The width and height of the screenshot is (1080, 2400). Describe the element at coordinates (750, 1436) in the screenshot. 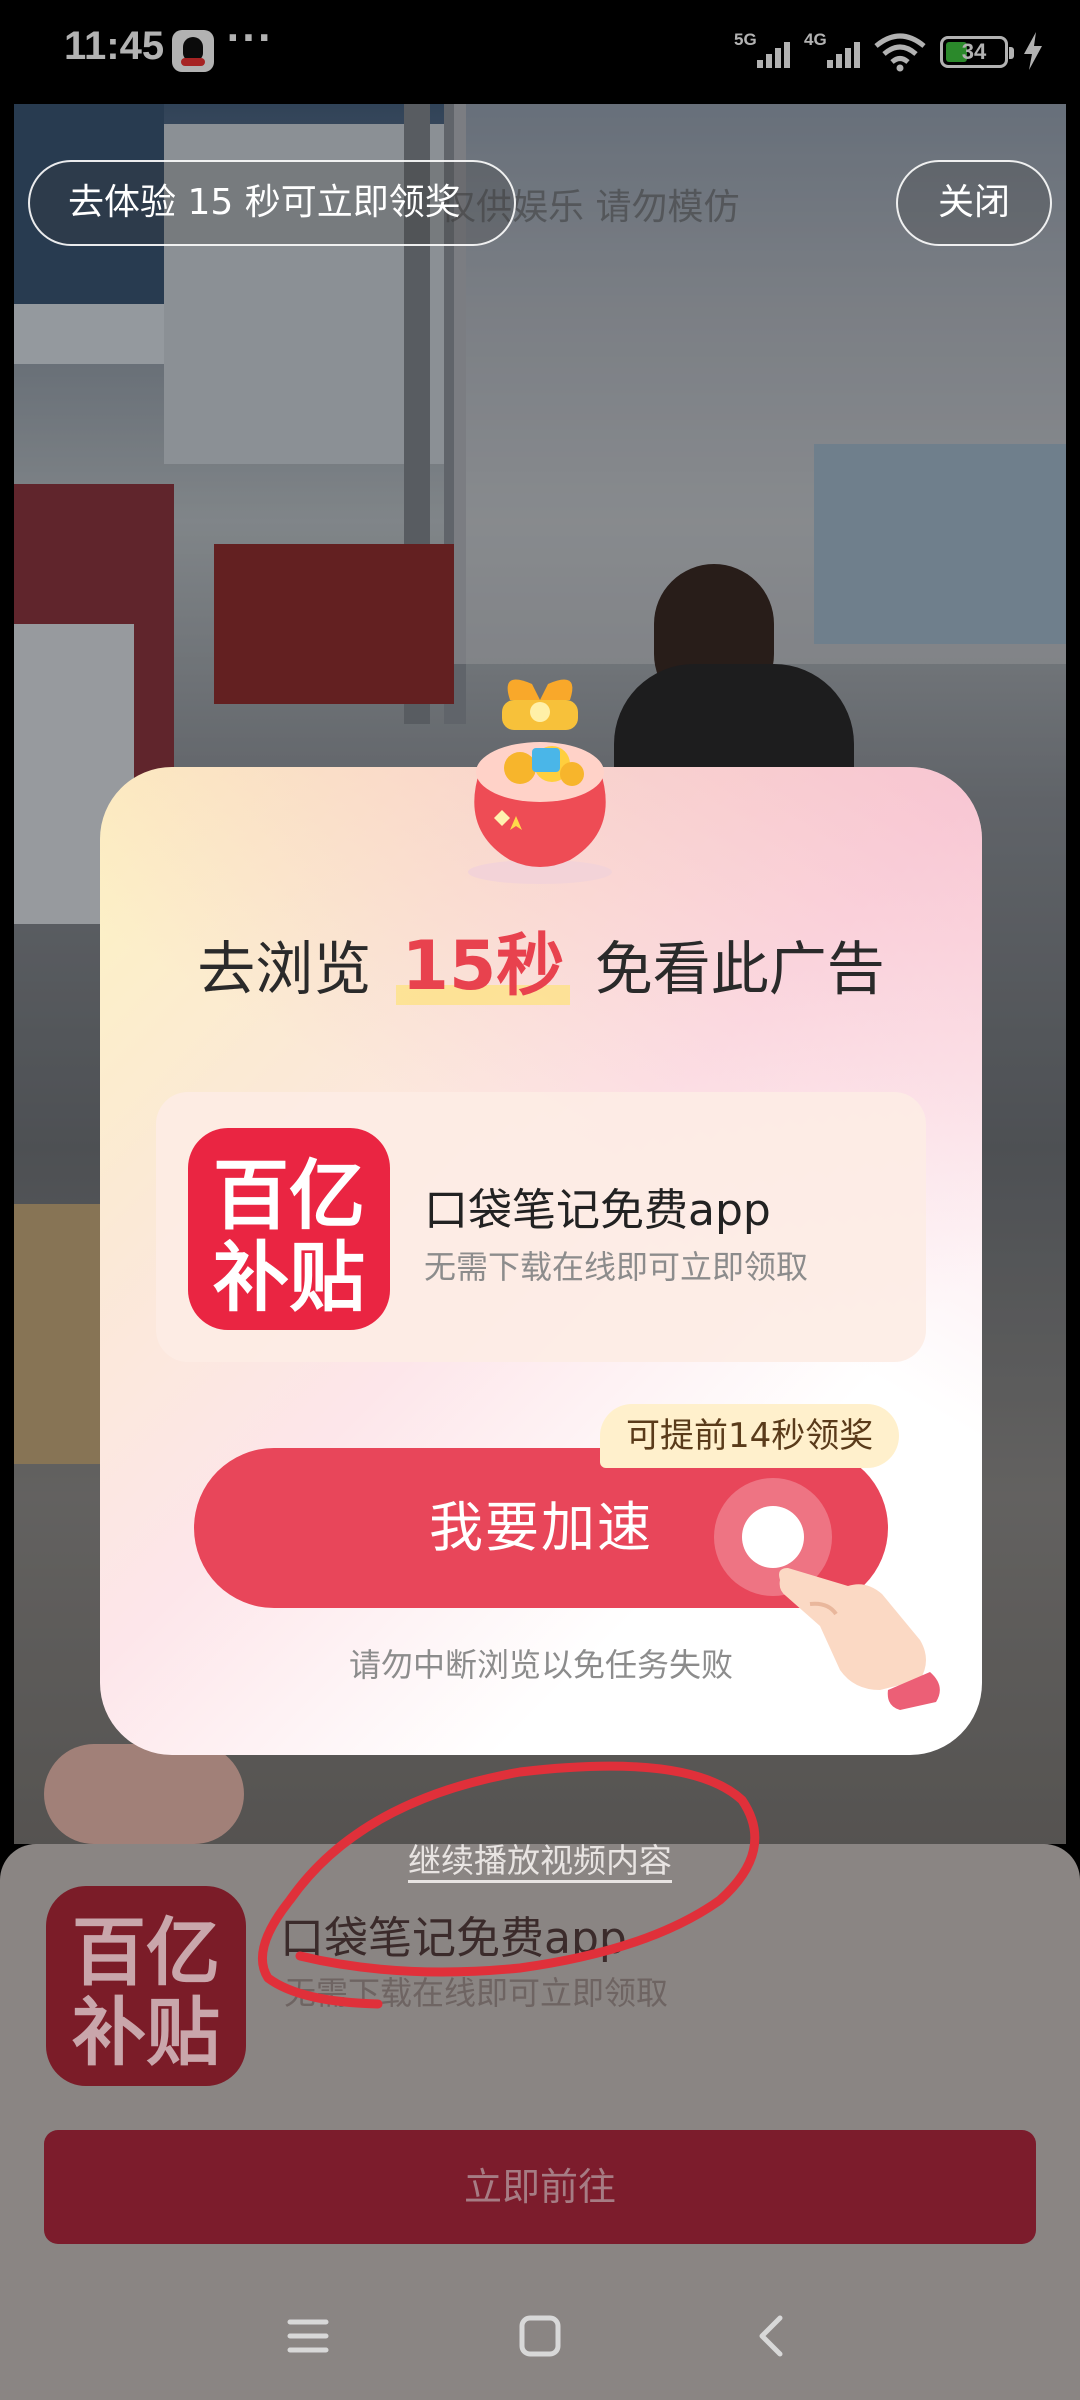

I see `reward-tag: 可提前14秒领奖` at that location.